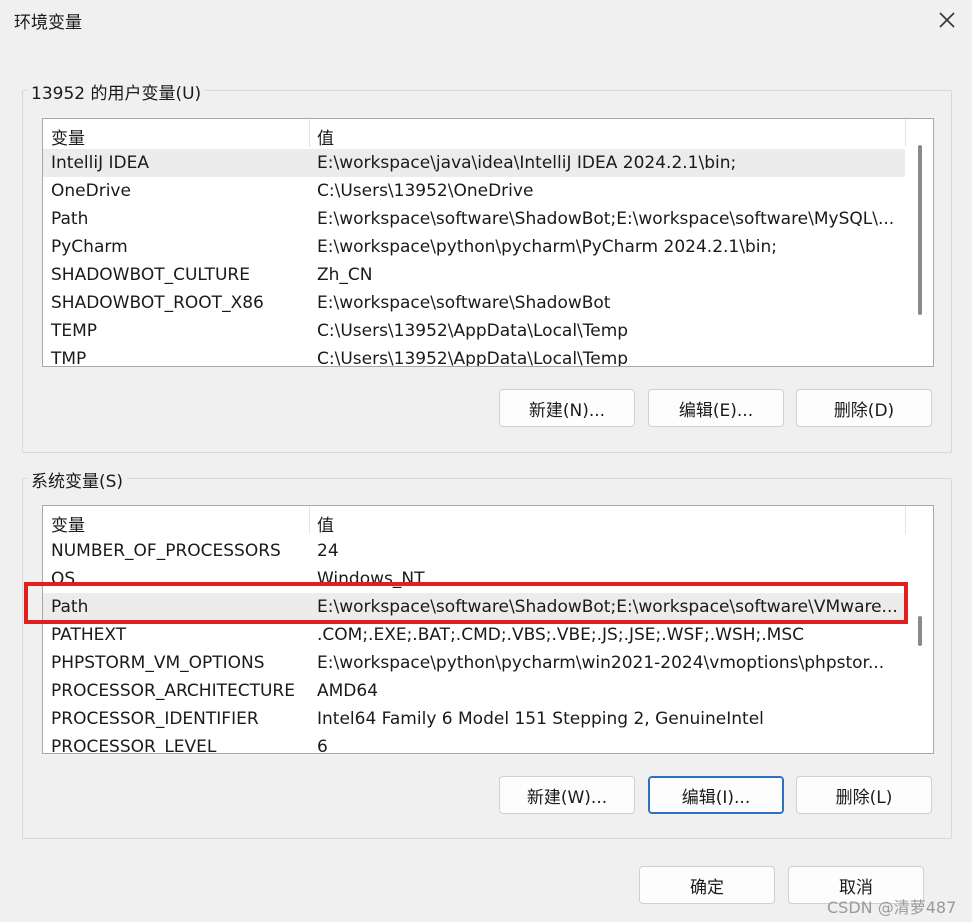  What do you see at coordinates (474, 691) in the screenshot?
I see `system-var-row-processor-architecture: PROCESSOR_ARCHITECTURE AMD64` at bounding box center [474, 691].